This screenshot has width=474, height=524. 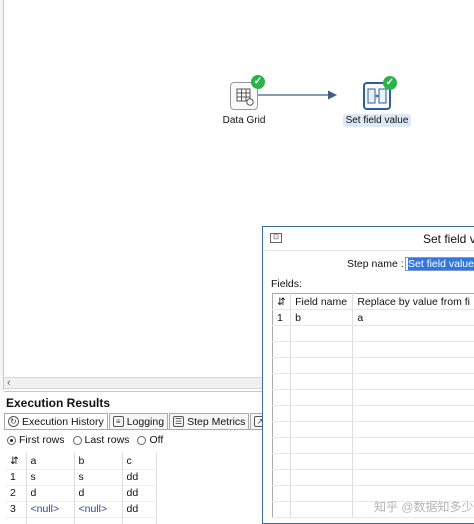 What do you see at coordinates (413, 317) in the screenshot?
I see `table-cell: a` at bounding box center [413, 317].